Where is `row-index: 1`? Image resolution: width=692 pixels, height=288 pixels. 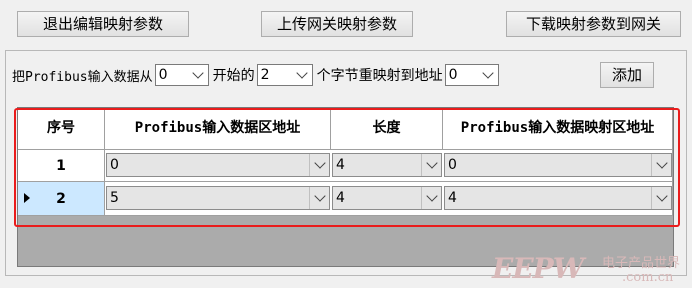
row-index: 1 is located at coordinates (61, 165).